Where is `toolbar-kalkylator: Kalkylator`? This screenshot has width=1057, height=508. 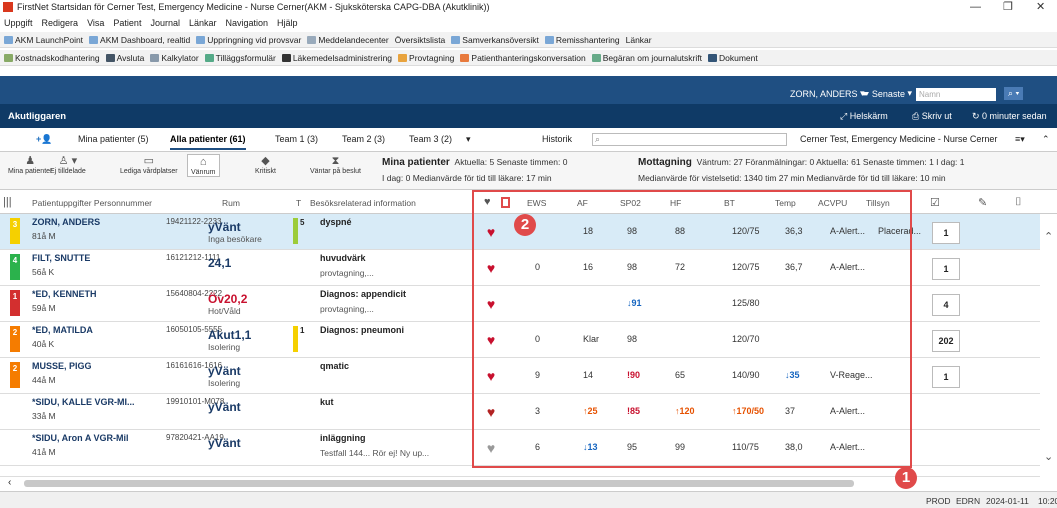 toolbar-kalkylator: Kalkylator is located at coordinates (174, 57).